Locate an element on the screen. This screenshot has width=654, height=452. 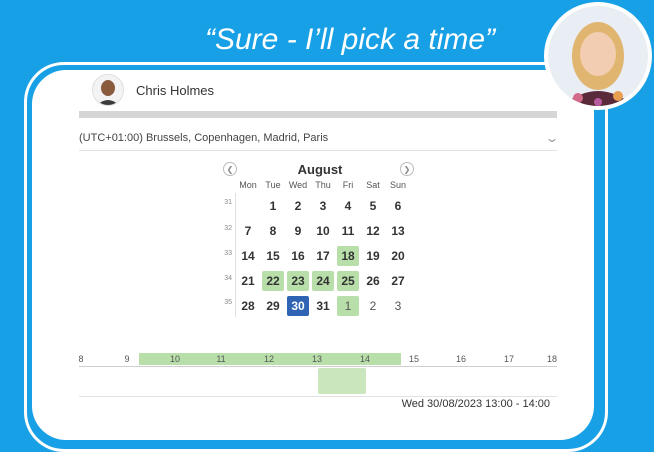
header-divider is located at coordinates (318, 114).